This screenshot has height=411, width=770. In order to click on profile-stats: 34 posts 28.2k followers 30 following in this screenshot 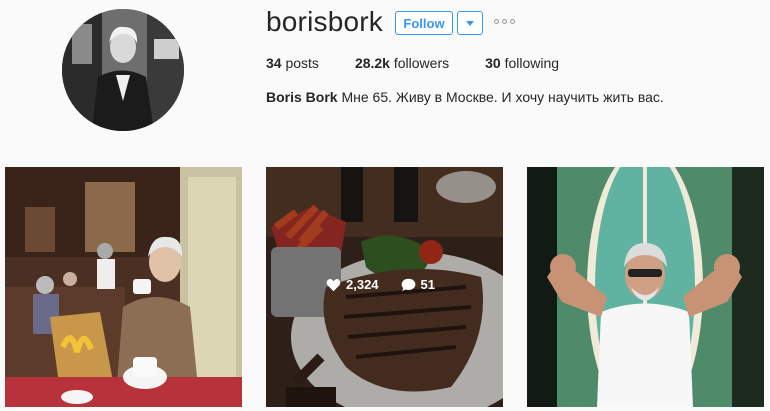, I will do `click(430, 63)`.